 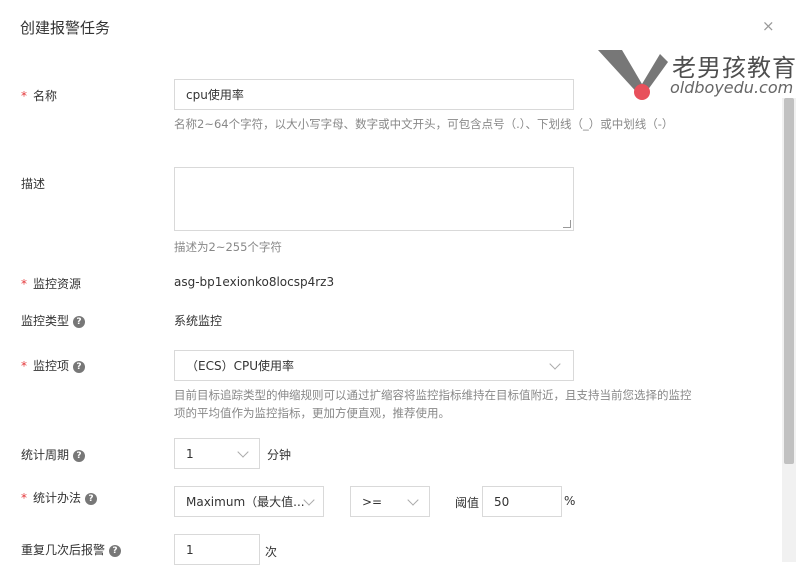 What do you see at coordinates (53, 454) in the screenshot?
I see `period-label: 统计周期?` at bounding box center [53, 454].